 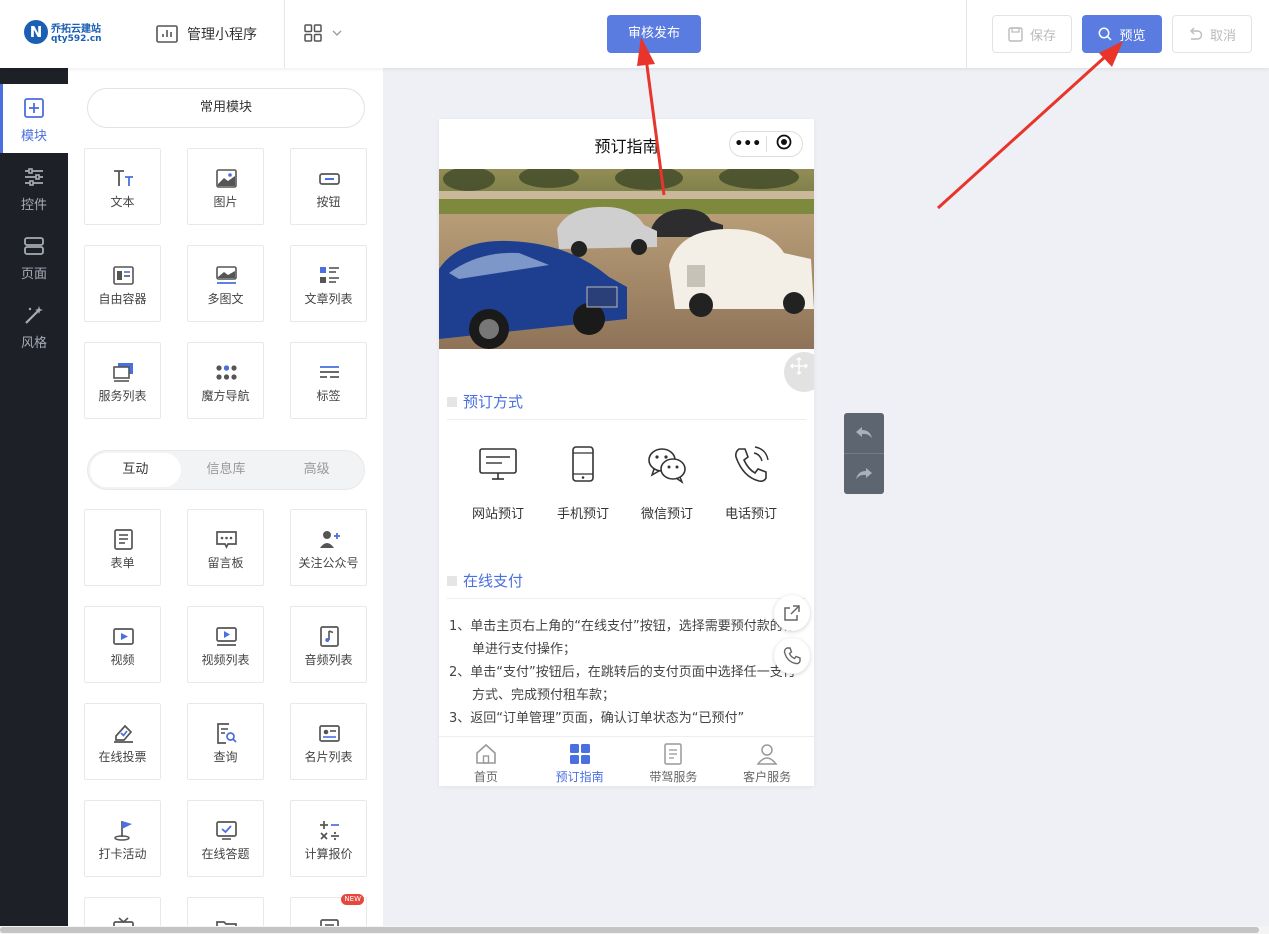 I want to click on module-tag: 标签, so click(x=328, y=380).